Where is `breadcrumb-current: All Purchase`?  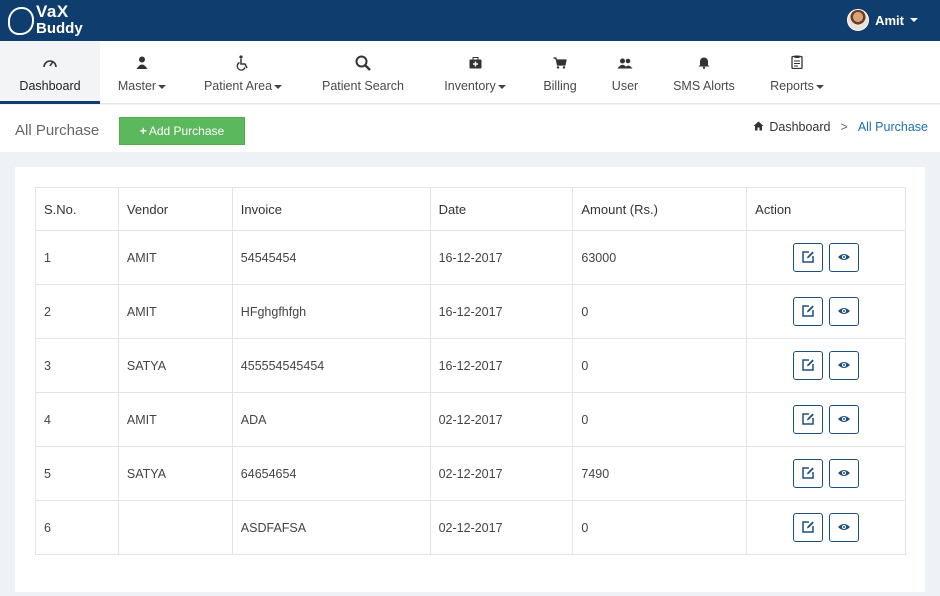 breadcrumb-current: All Purchase is located at coordinates (892, 127).